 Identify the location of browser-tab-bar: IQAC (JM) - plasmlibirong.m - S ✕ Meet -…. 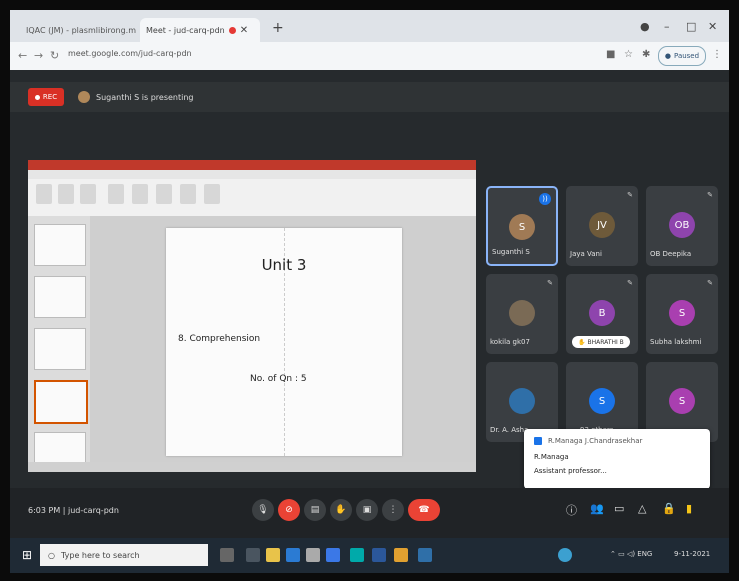
(369, 26).